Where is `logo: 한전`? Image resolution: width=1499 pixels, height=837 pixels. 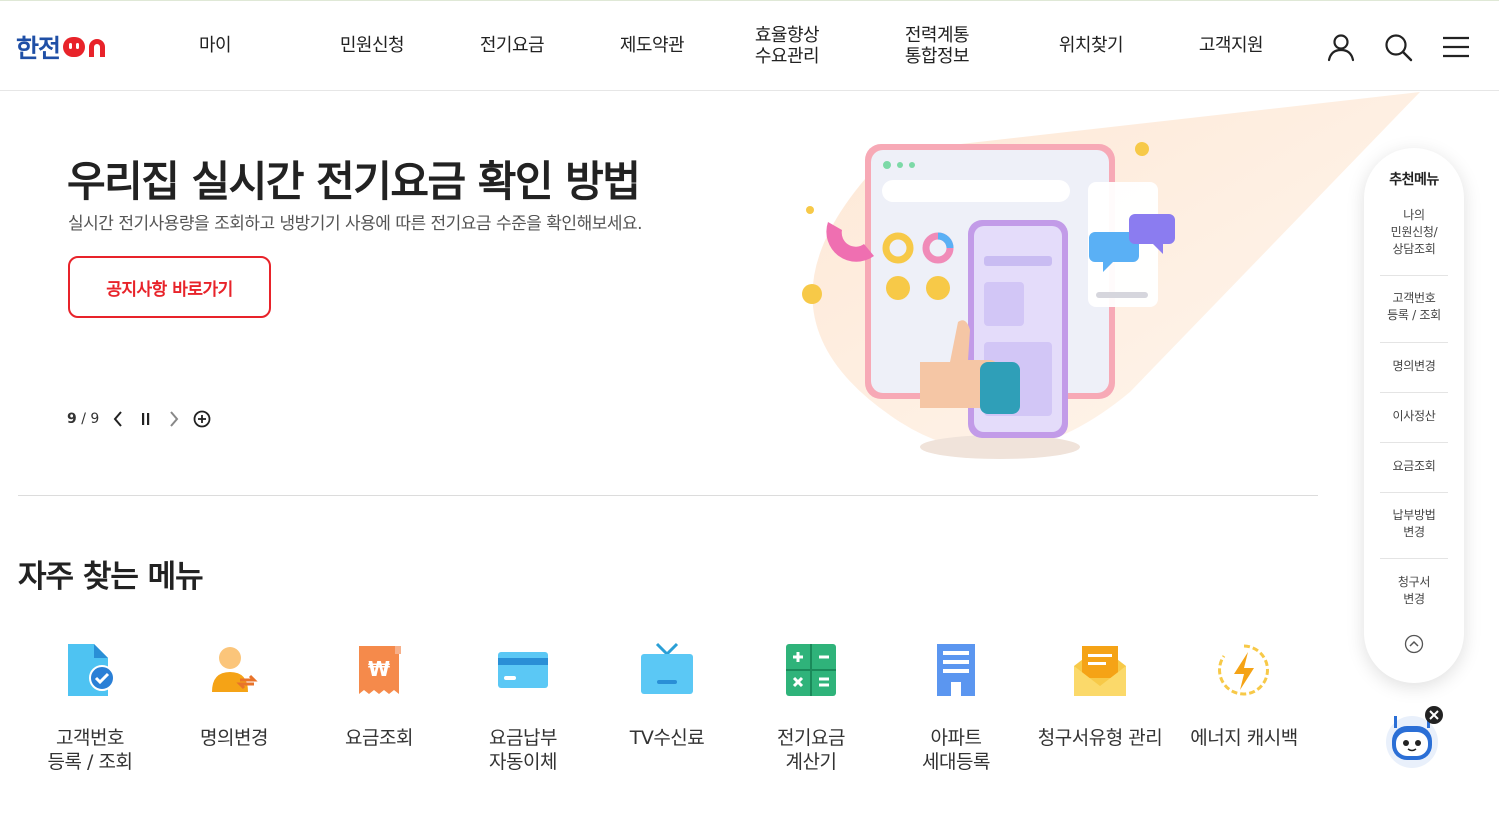
logo: 한전 is located at coordinates (64, 47).